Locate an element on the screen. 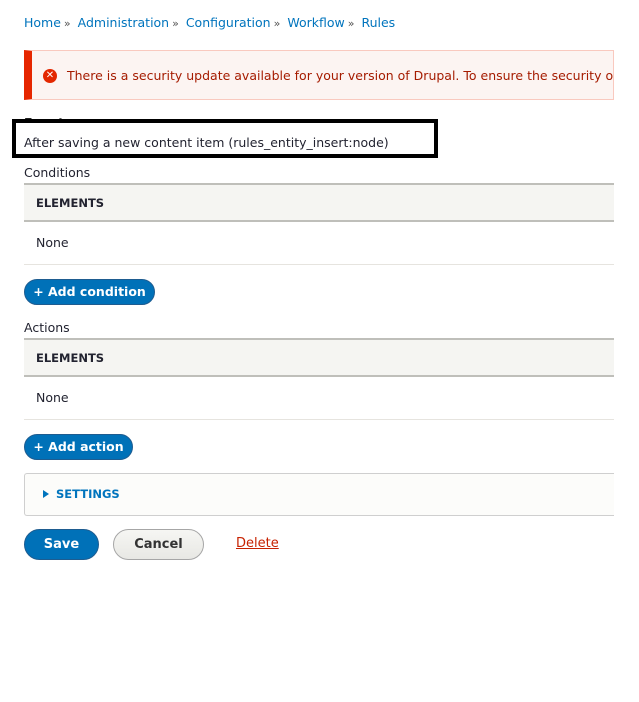 This screenshot has width=639, height=702. conditions-table: ELEMENTS None is located at coordinates (319, 224).